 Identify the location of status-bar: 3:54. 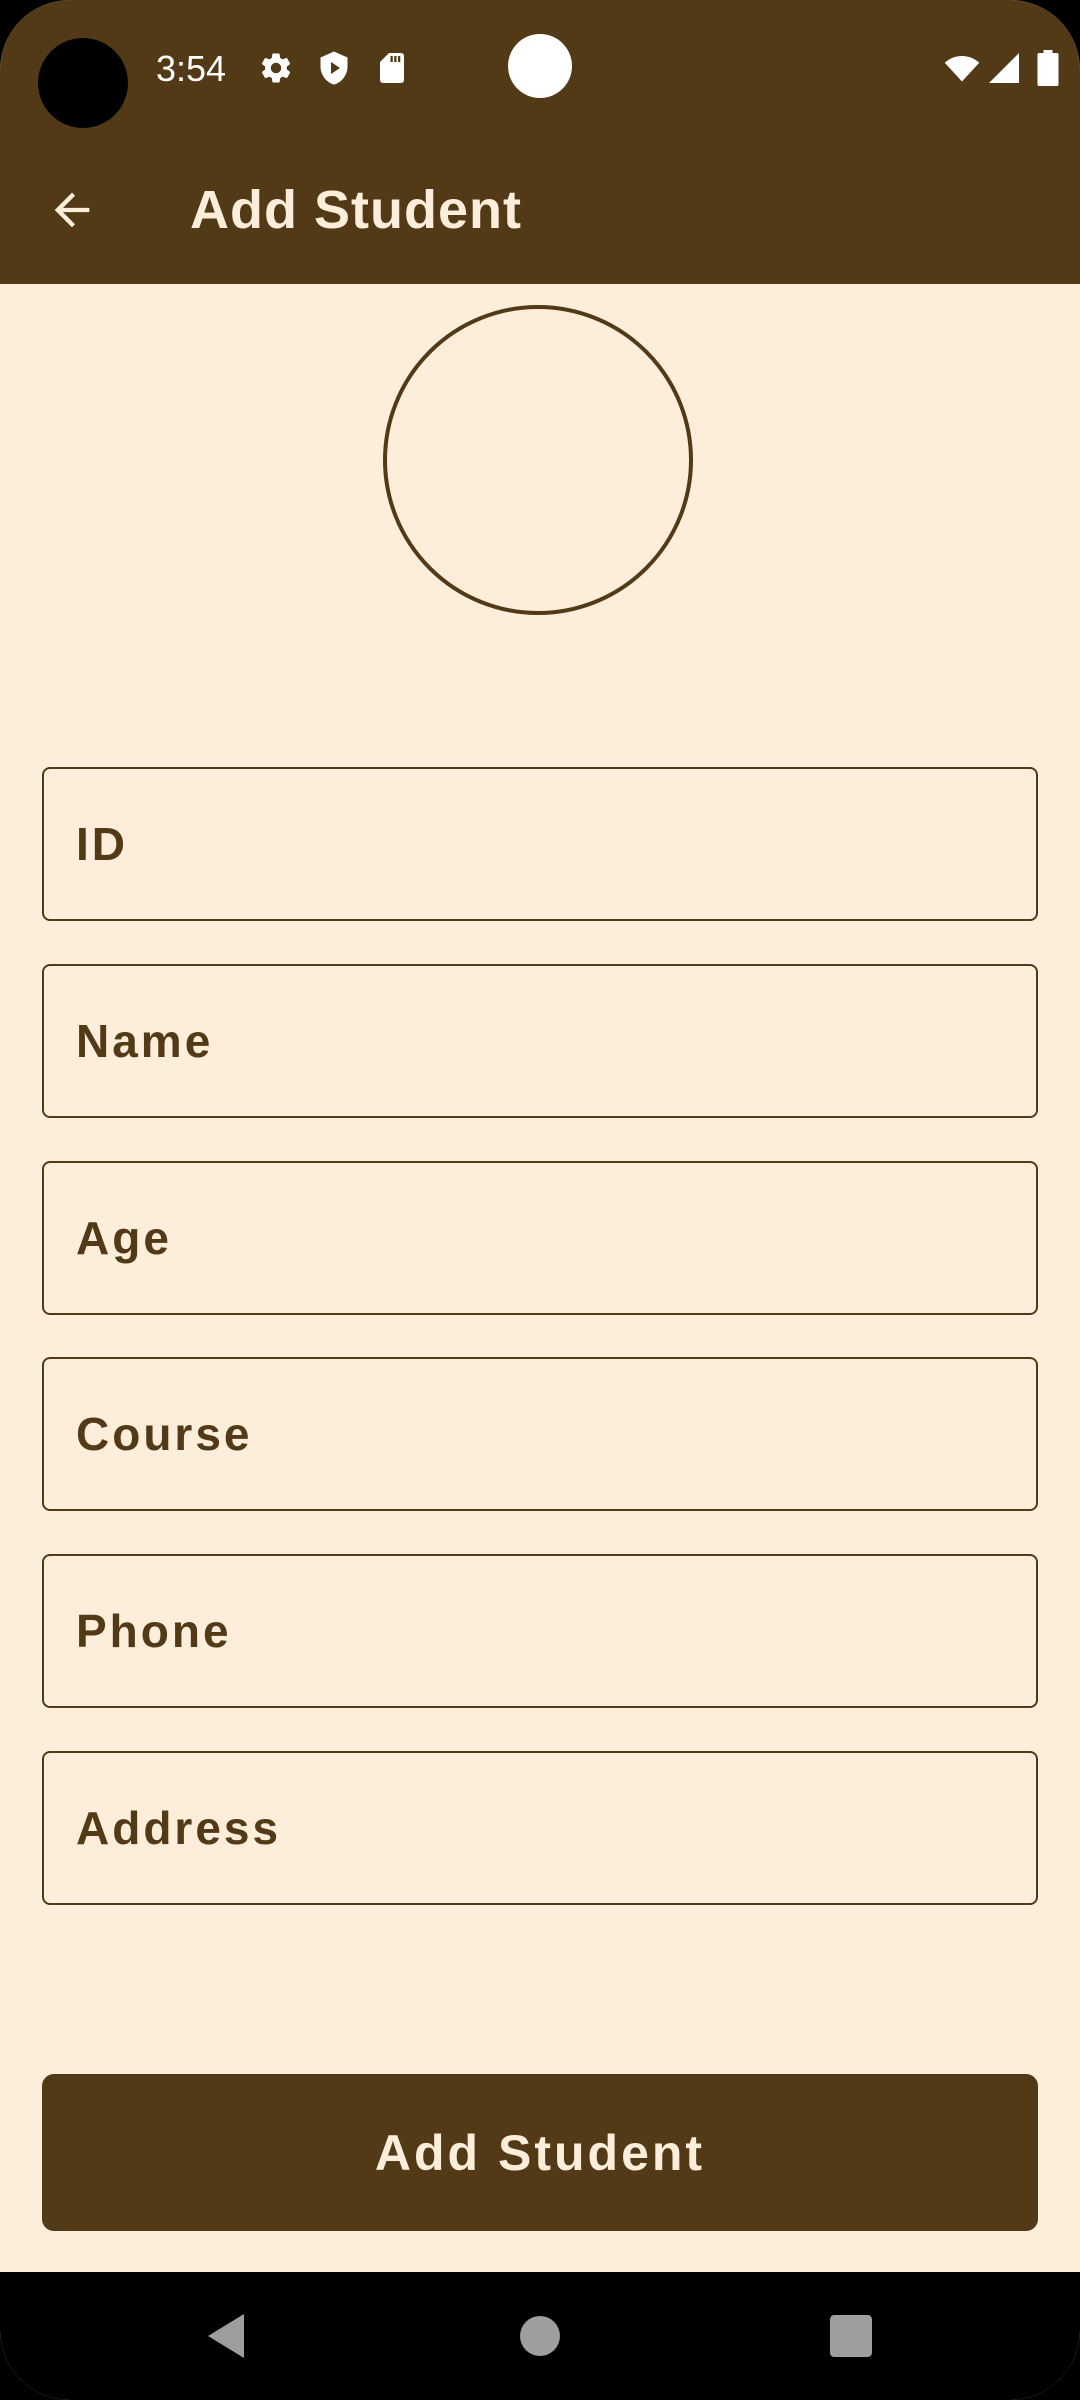
(540, 68).